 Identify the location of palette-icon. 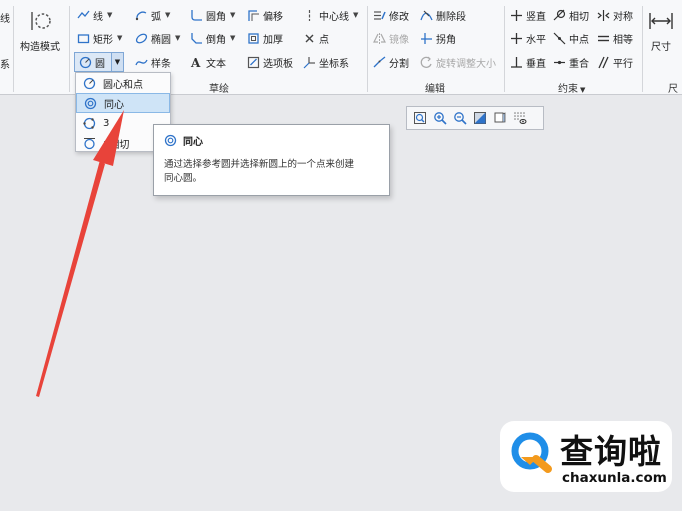
(253, 62).